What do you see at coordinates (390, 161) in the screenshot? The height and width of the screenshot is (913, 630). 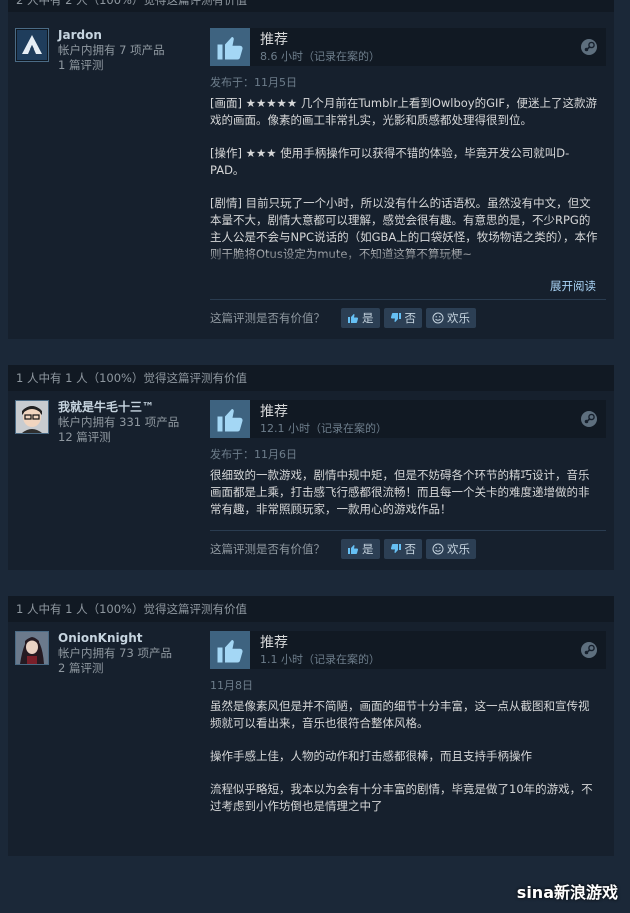 I see `review-paragraph: [操作] ★★★ 使用手柄操作可以获得不错的体验，毕竟开发公司就叫D-PAD。` at bounding box center [390, 161].